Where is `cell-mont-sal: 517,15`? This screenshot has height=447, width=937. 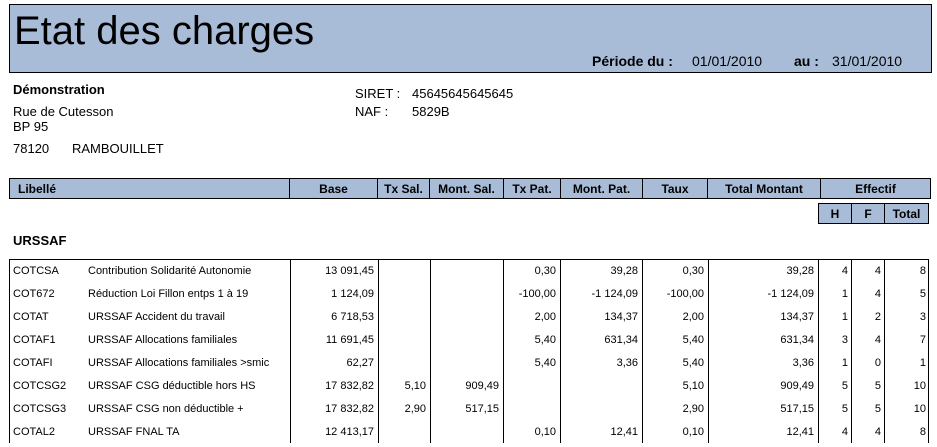
cell-mont-sal: 517,15 is located at coordinates (482, 409).